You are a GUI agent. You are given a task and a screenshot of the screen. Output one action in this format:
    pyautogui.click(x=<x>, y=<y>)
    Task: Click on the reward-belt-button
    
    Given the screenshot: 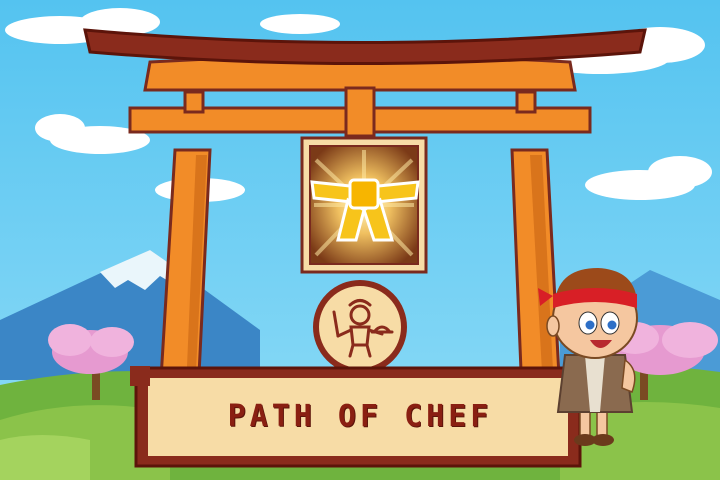 What is the action you would take?
    pyautogui.click(x=364, y=205)
    